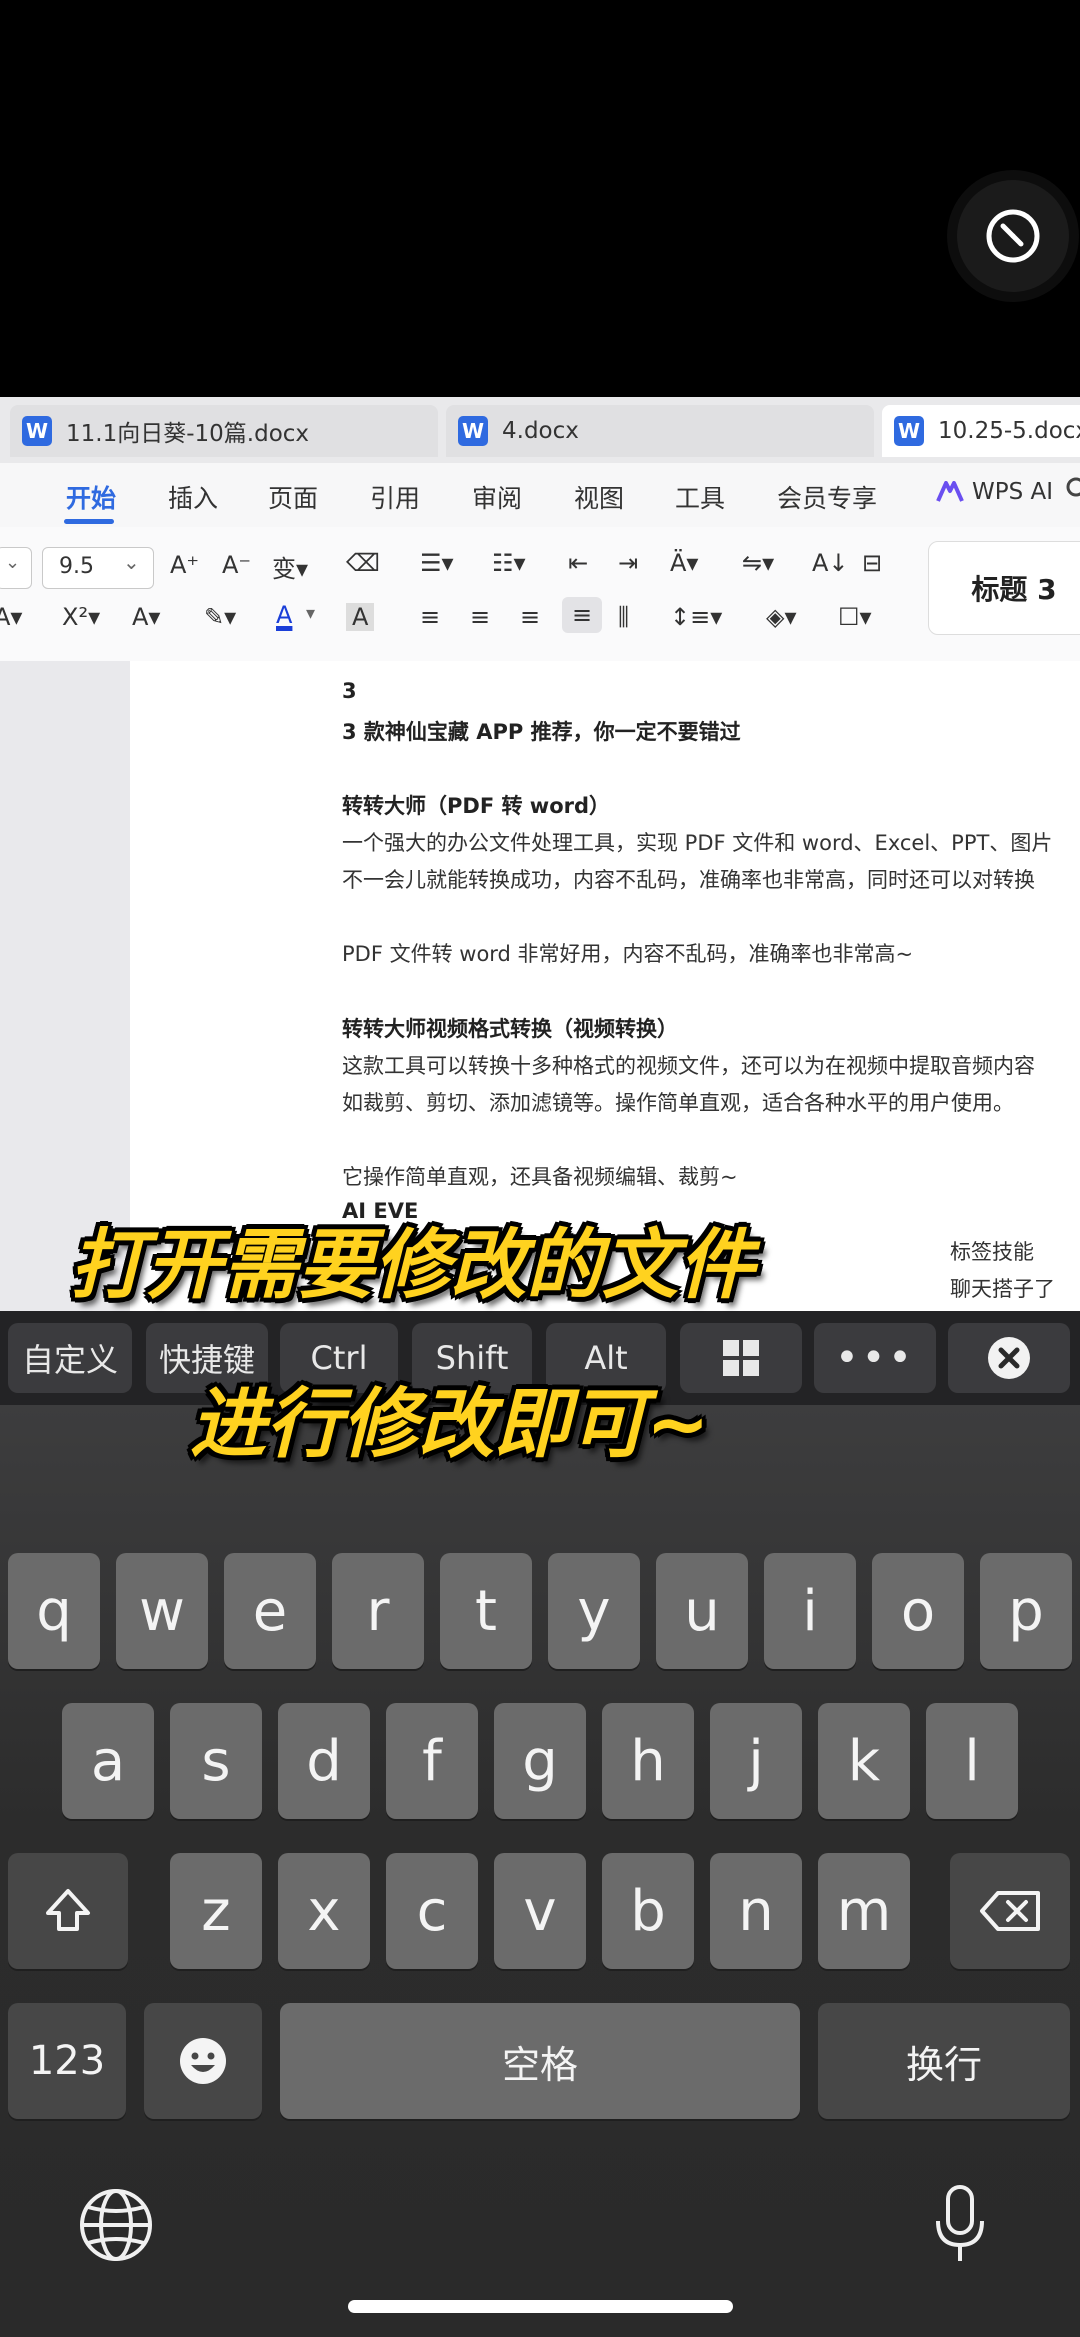 The height and width of the screenshot is (2337, 1080). What do you see at coordinates (224, 431) in the screenshot?
I see `tab-doc-1: W 11.1向日葵-10篇.docx` at bounding box center [224, 431].